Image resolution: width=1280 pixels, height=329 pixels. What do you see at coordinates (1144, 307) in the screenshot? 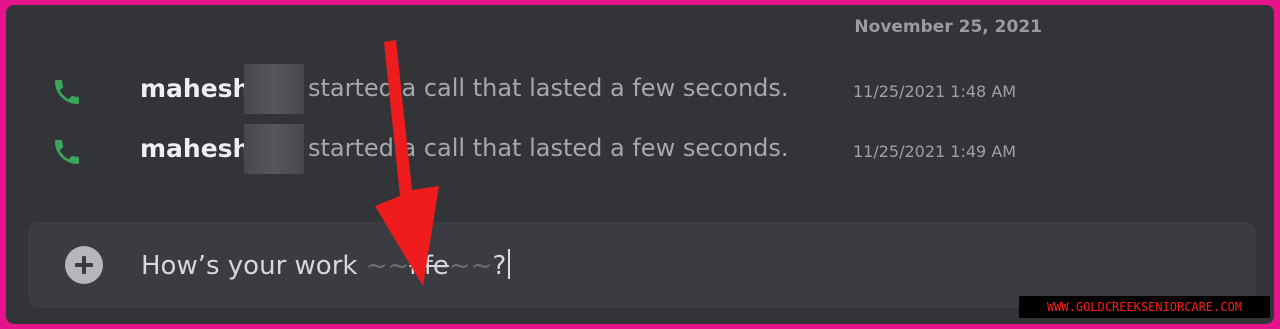
I see `watermark: WWW.GOLDCREEKSENIORCARE.COM` at bounding box center [1144, 307].